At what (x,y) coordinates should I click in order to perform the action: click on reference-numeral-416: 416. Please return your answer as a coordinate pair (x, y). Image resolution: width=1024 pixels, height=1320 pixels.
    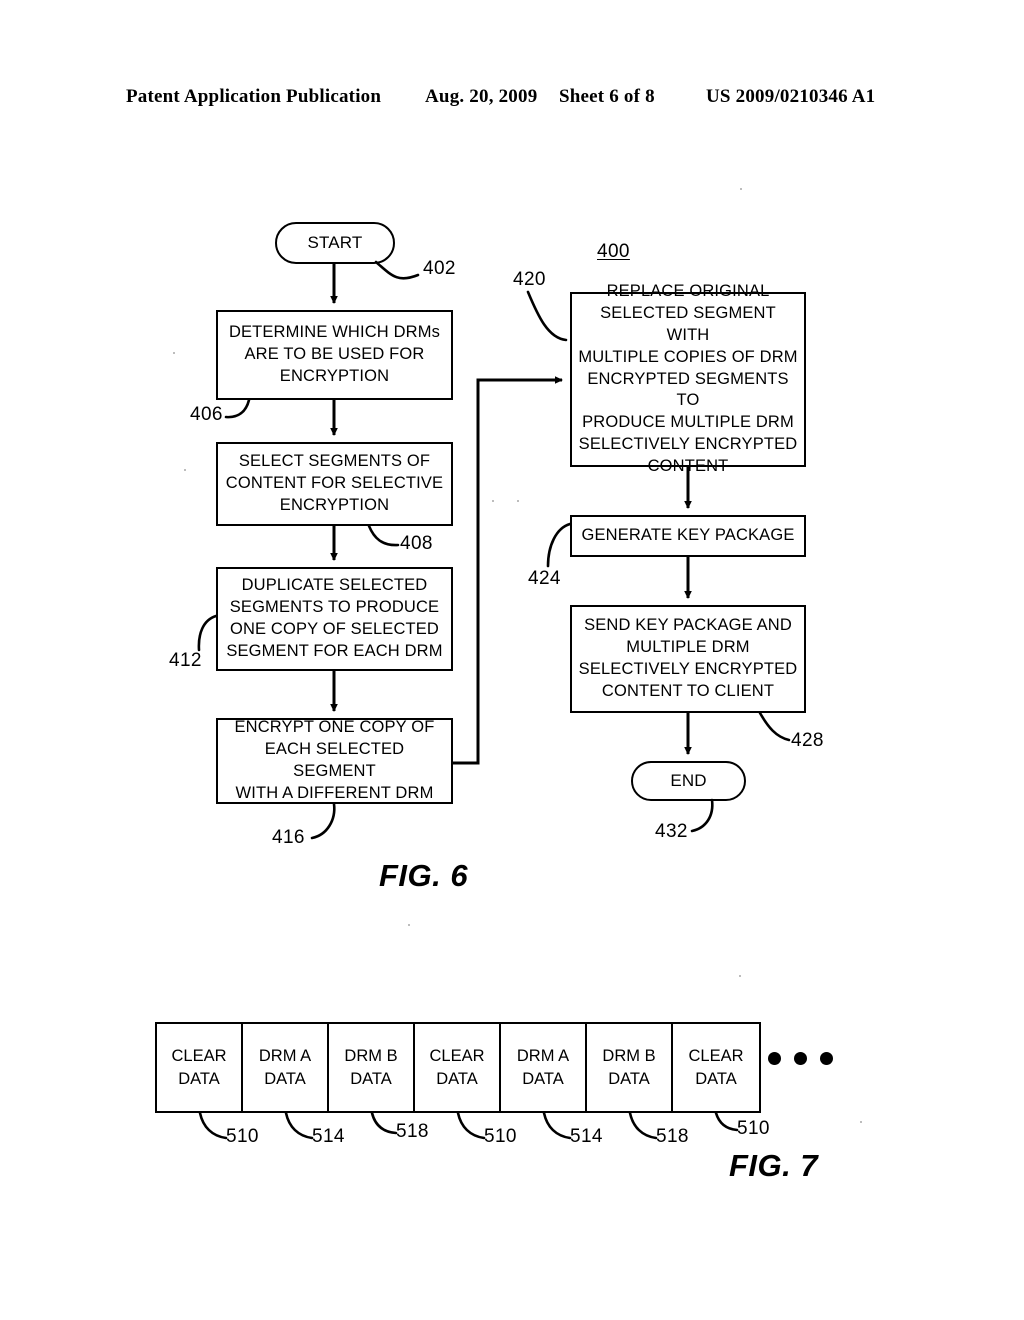
    Looking at the image, I should click on (288, 837).